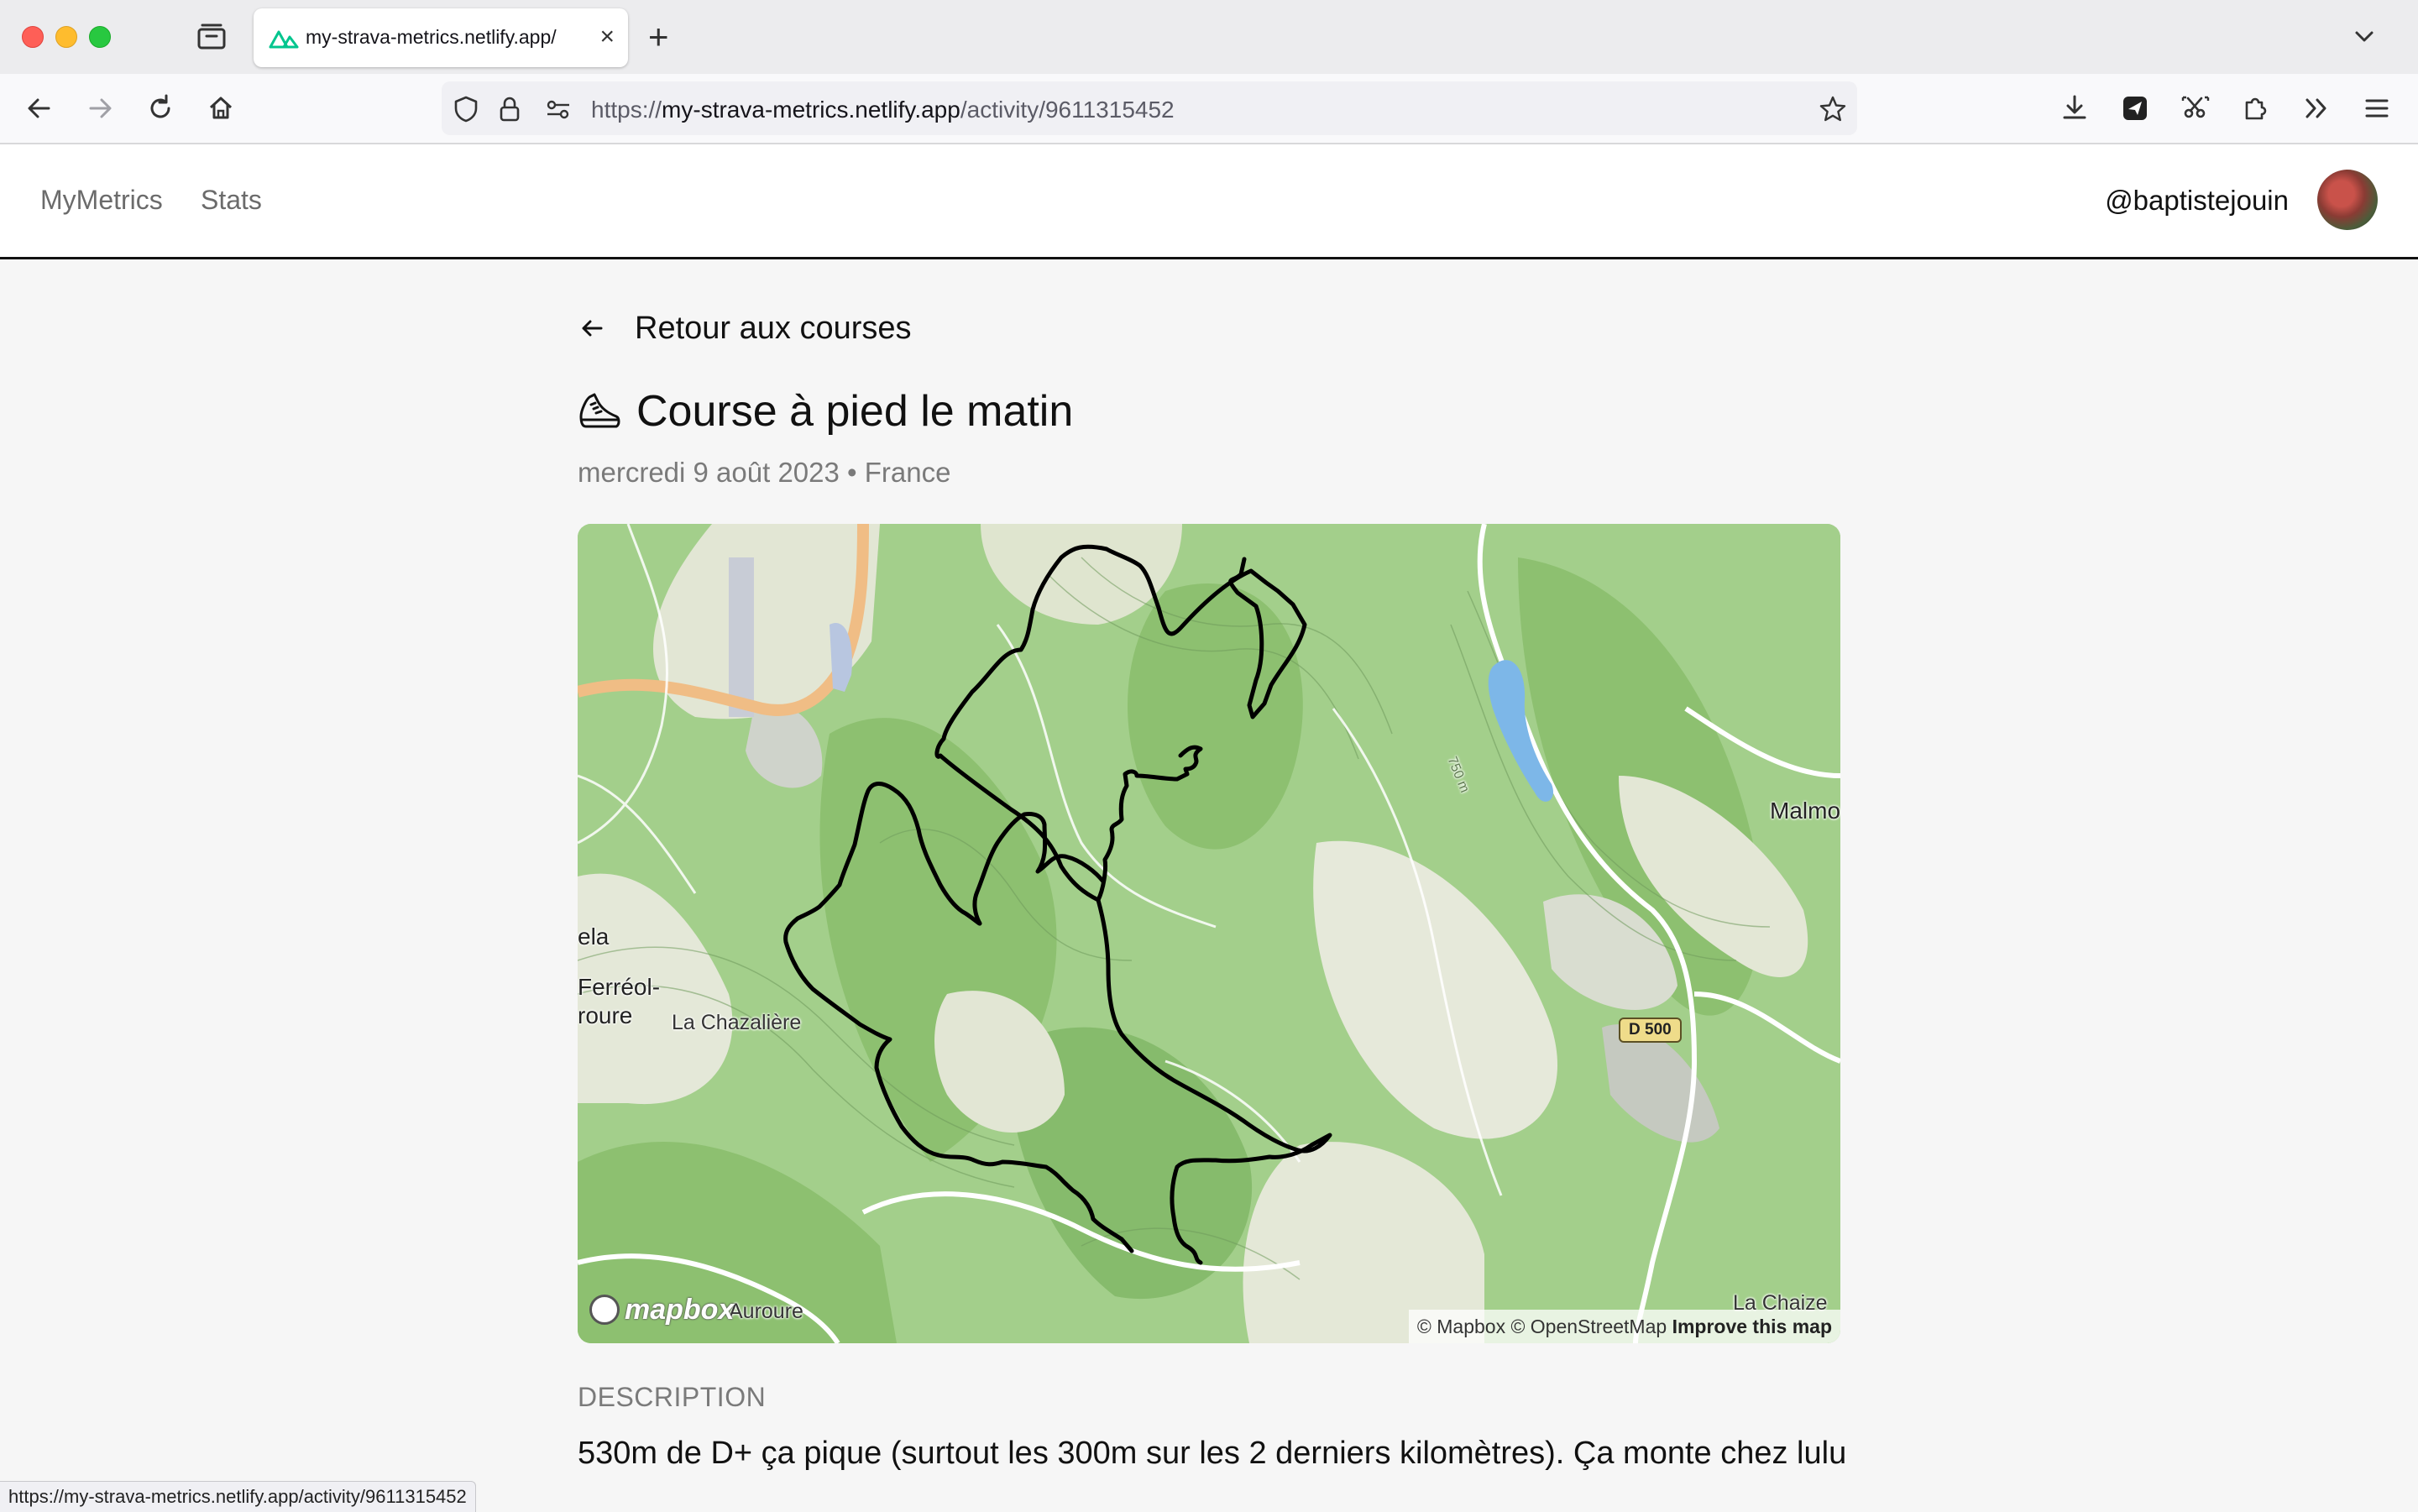 The width and height of the screenshot is (2418, 1512). I want to click on activity-title: Course à pied le matin, so click(855, 411).